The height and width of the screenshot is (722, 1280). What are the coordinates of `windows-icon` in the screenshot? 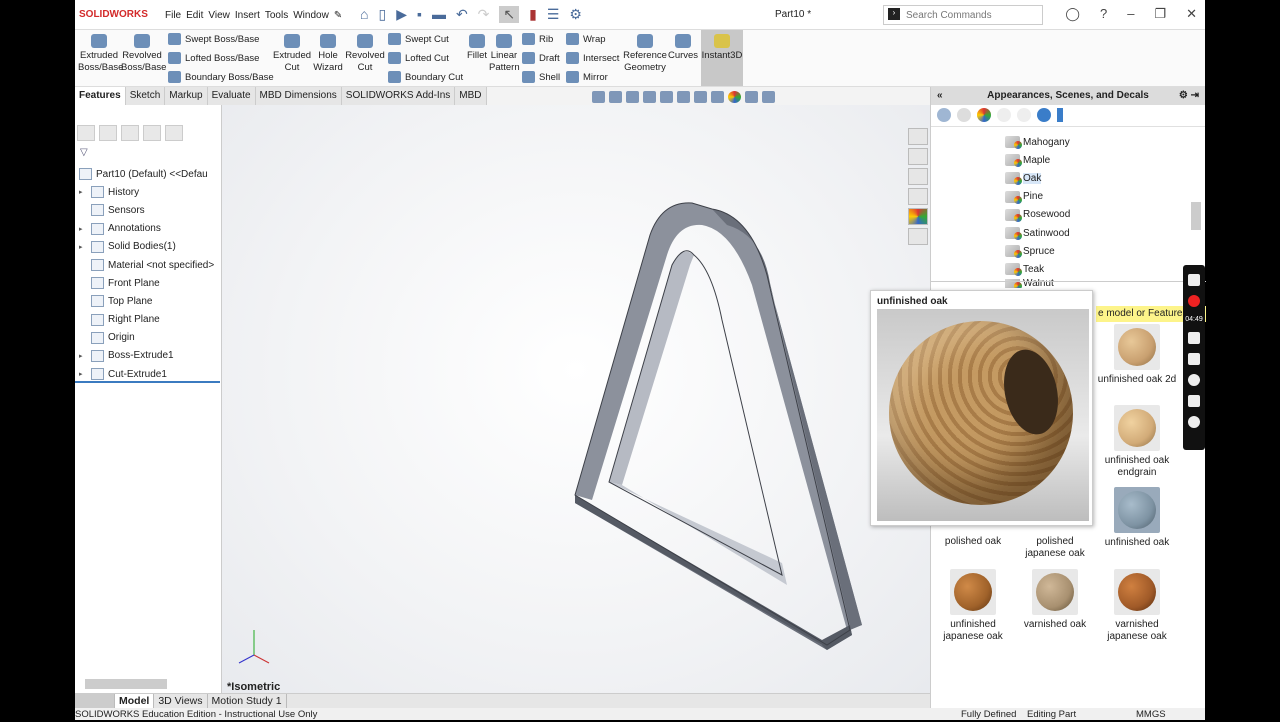 It's located at (1194, 401).